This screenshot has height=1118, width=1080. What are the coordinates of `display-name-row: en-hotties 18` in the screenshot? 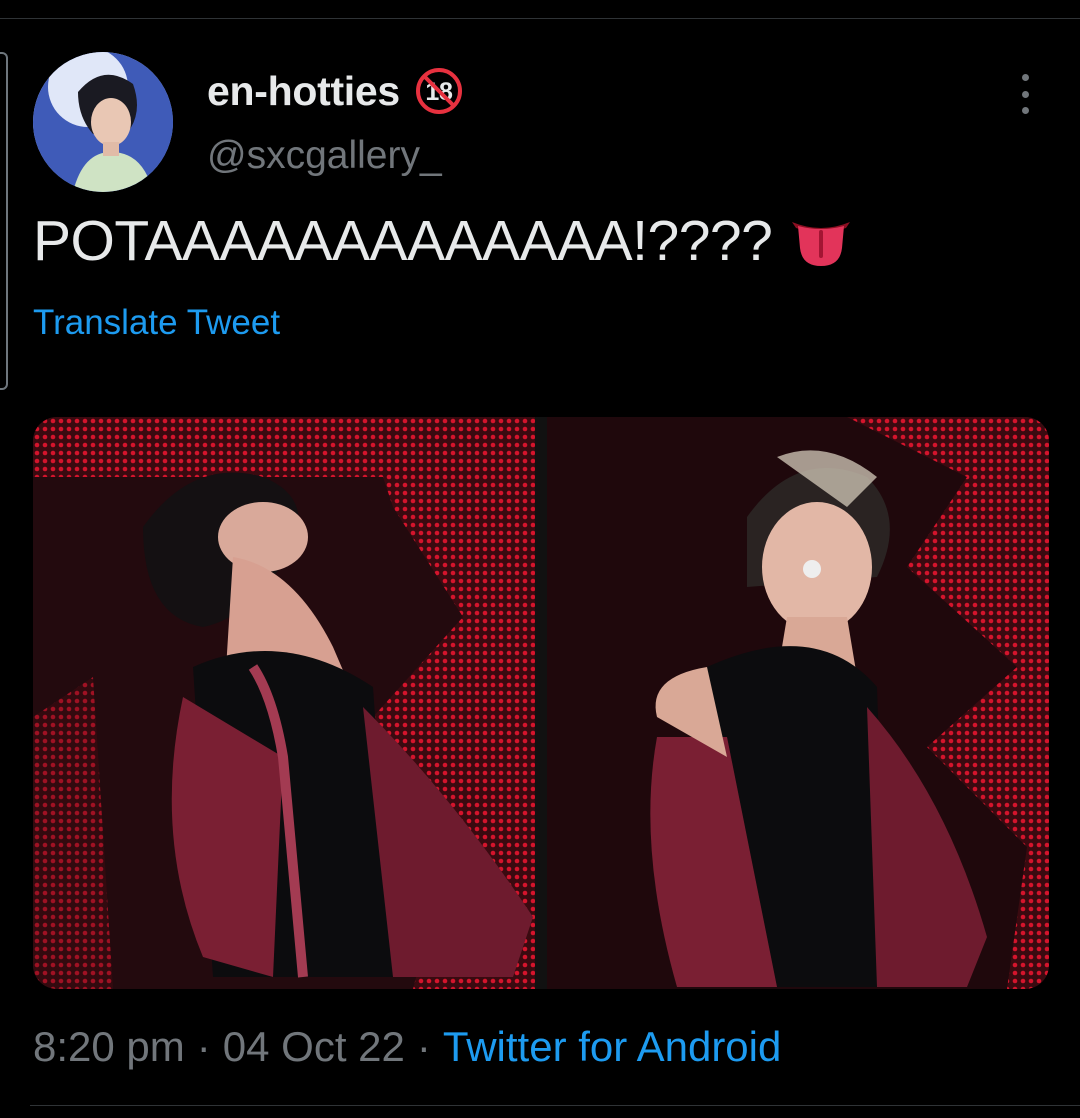 It's located at (335, 91).